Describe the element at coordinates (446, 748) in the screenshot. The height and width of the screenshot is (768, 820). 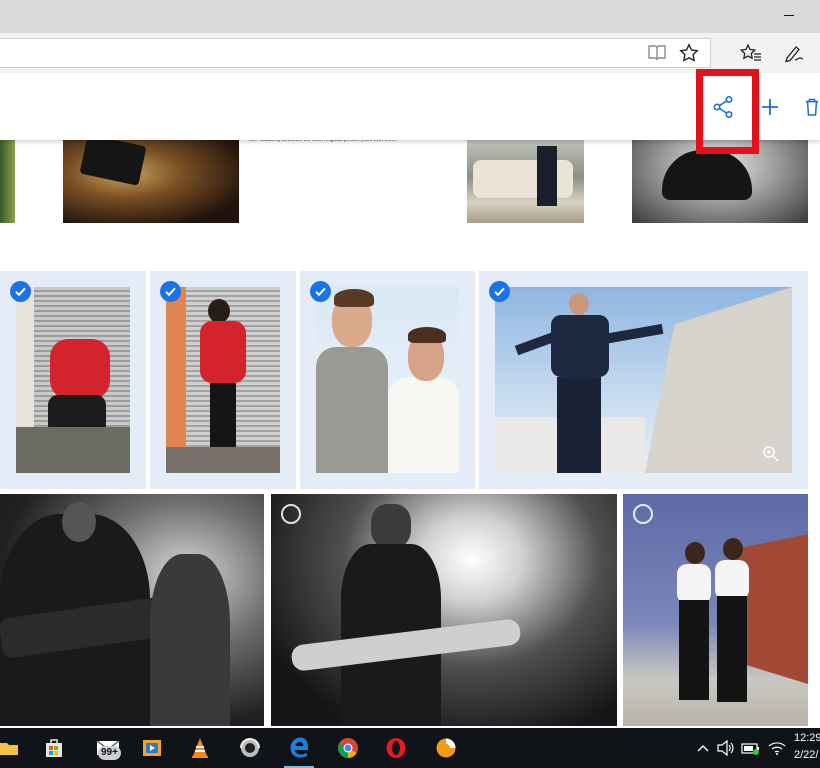
I see `pie-chart-app-icon` at that location.